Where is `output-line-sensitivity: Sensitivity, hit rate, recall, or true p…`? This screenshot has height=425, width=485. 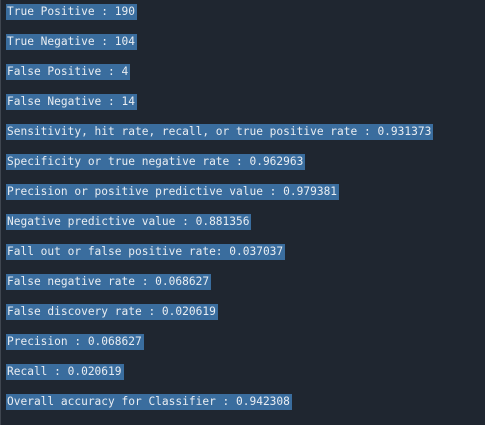
output-line-sensitivity: Sensitivity, hit rate, recall, or true p… is located at coordinates (220, 139).